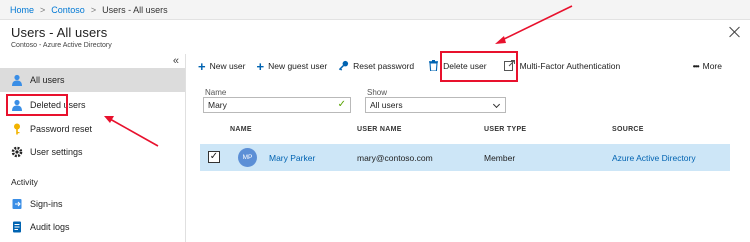 This screenshot has width=750, height=242. What do you see at coordinates (712, 66) in the screenshot?
I see `more-label: More` at bounding box center [712, 66].